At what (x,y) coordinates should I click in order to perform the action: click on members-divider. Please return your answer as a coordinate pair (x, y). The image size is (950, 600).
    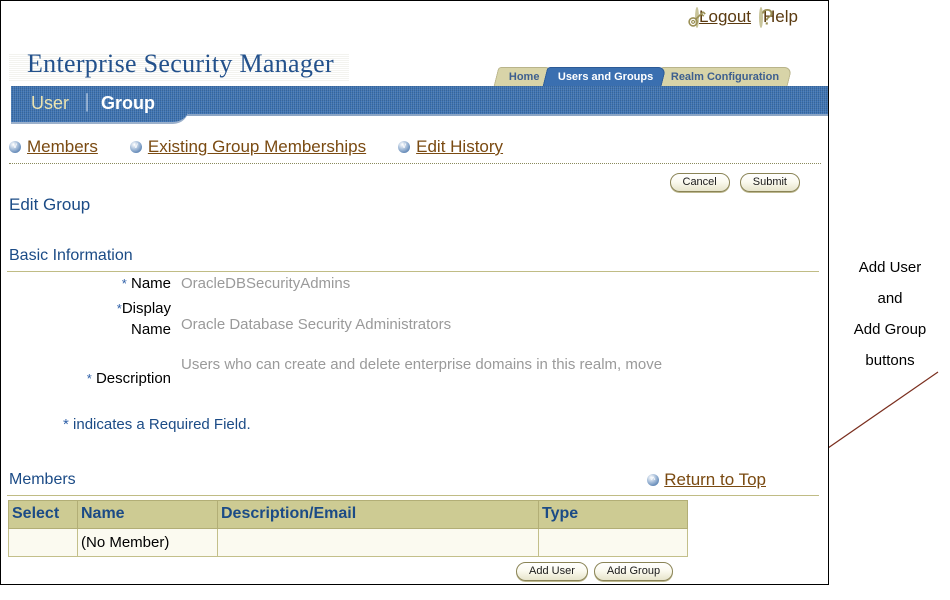
    Looking at the image, I should click on (413, 495).